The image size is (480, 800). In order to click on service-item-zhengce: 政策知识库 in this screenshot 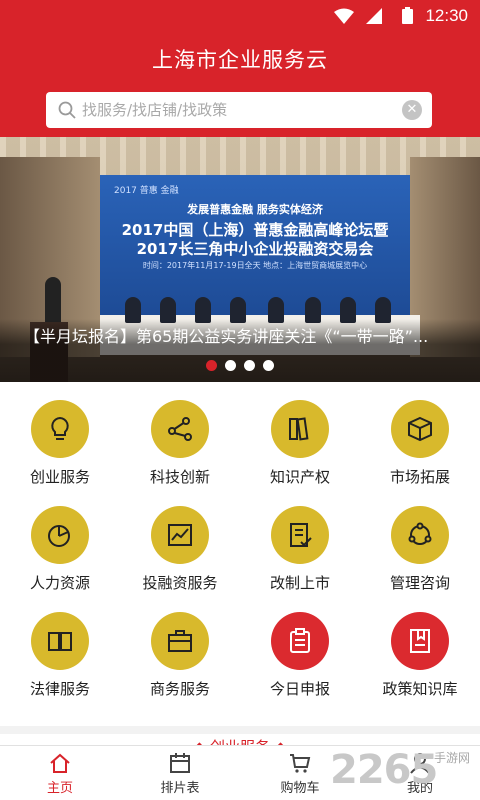, I will do `click(420, 647)`.